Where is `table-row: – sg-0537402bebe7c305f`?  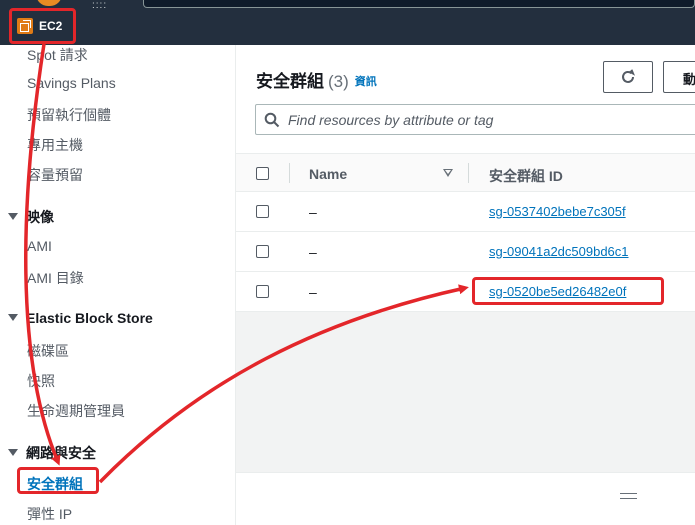
table-row: – sg-0537402bebe7c305f is located at coordinates (465, 212).